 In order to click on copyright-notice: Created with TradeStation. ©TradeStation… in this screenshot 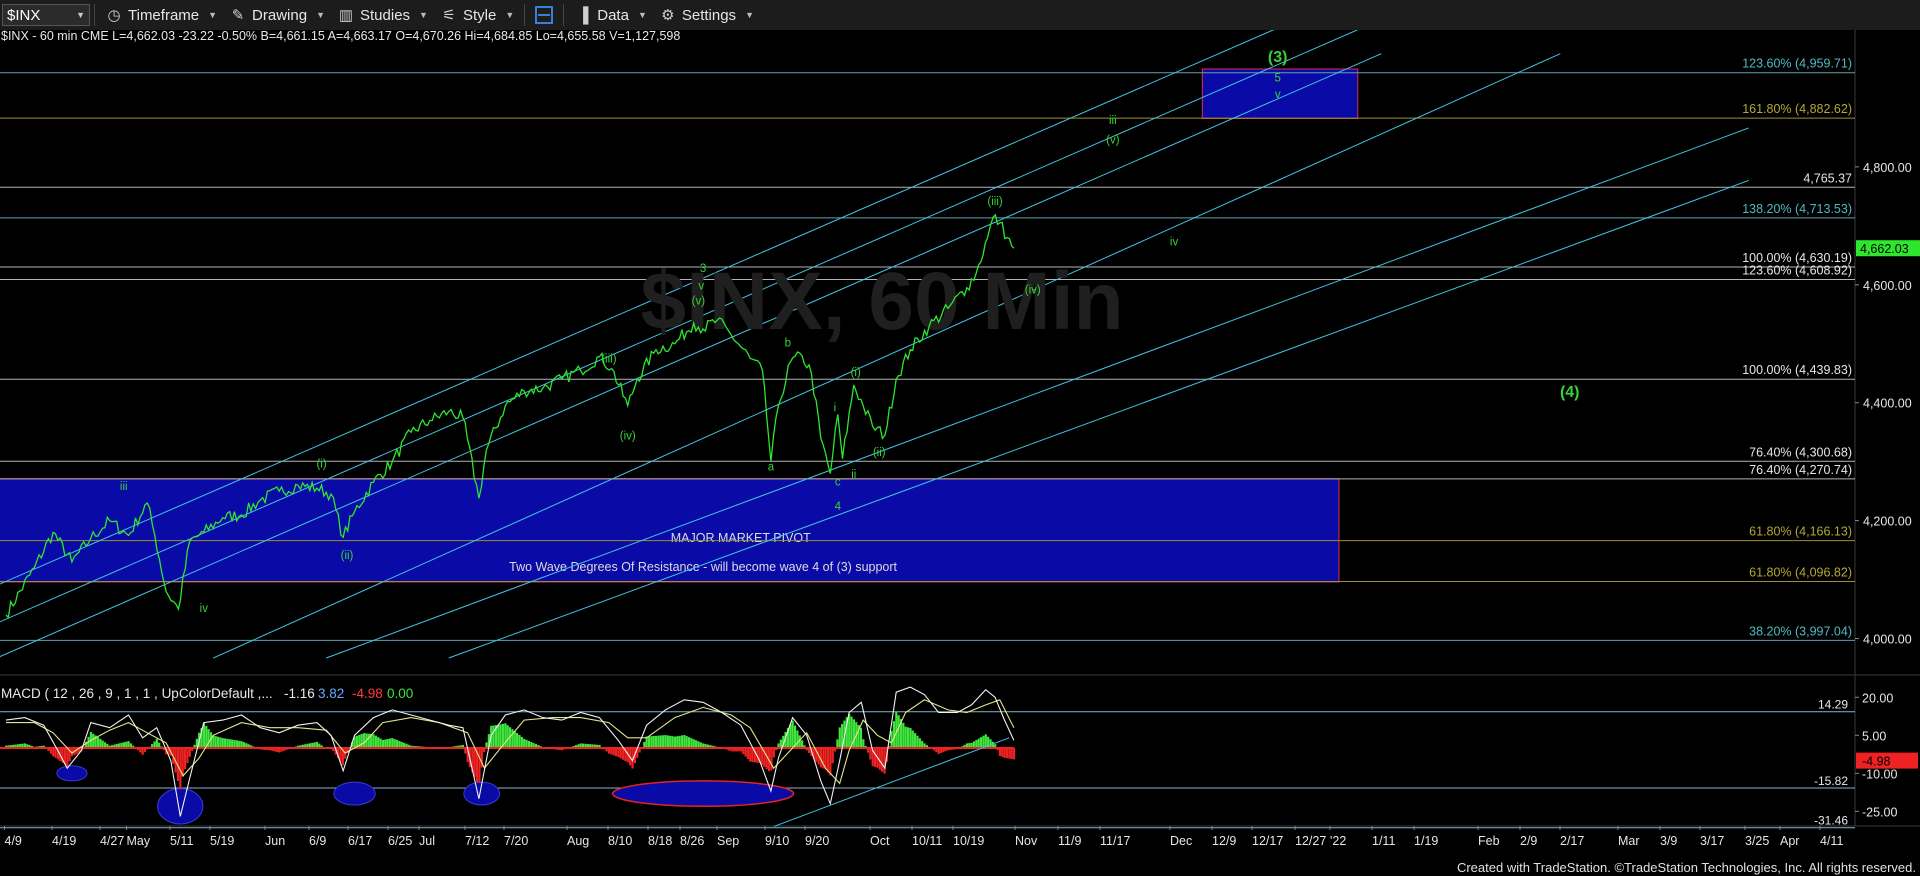, I will do `click(1686, 867)`.